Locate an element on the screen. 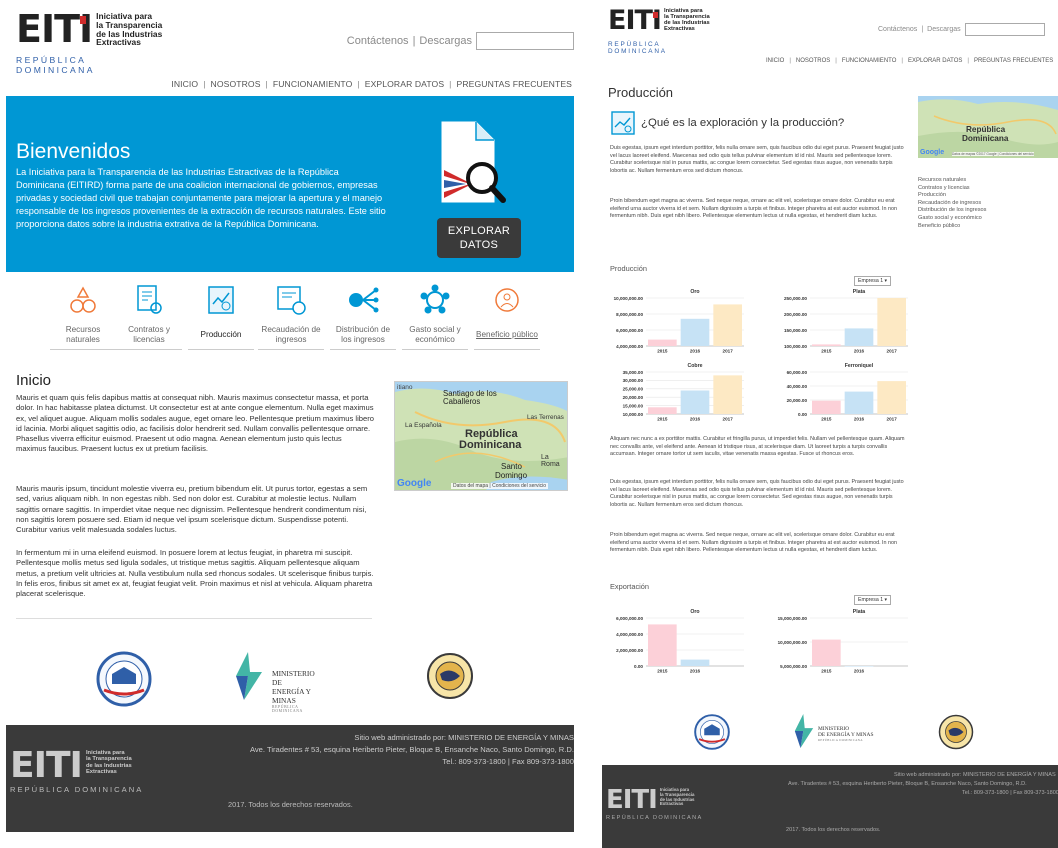 The height and width of the screenshot is (848, 1058). category-recursos-naturales: Recursos naturales is located at coordinates (83, 316).